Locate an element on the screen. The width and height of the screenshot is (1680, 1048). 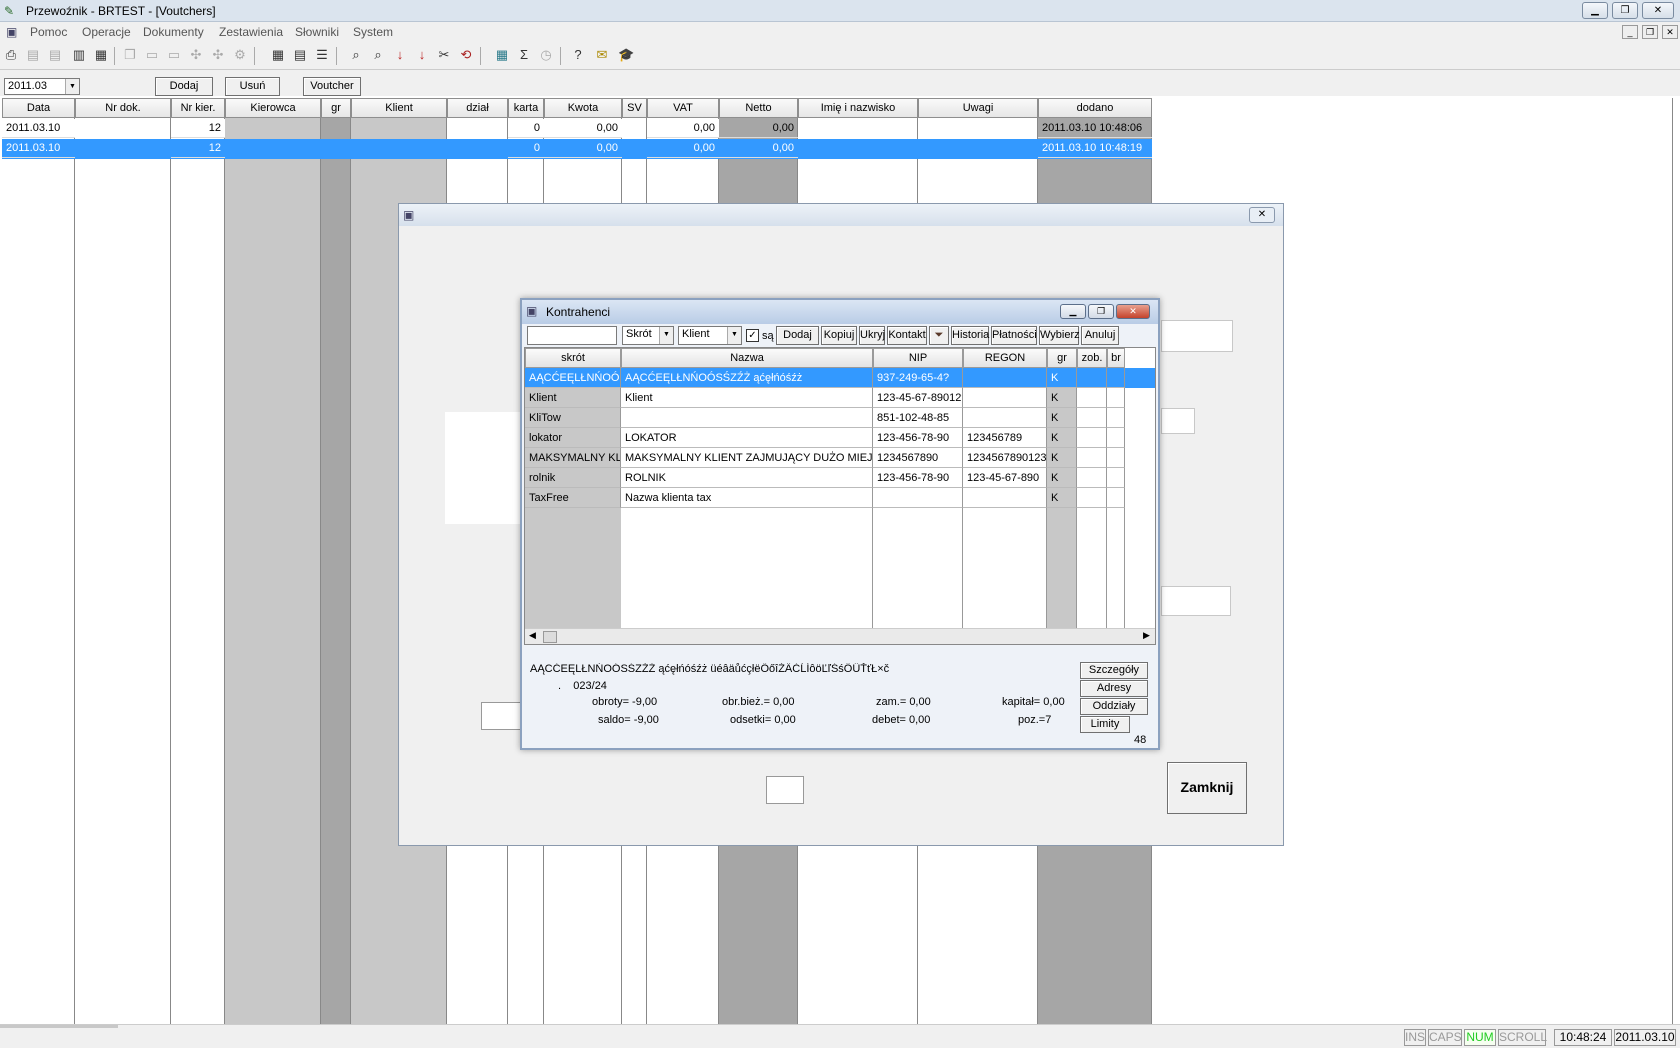
header-zob: zob. is located at coordinates (1092, 358).